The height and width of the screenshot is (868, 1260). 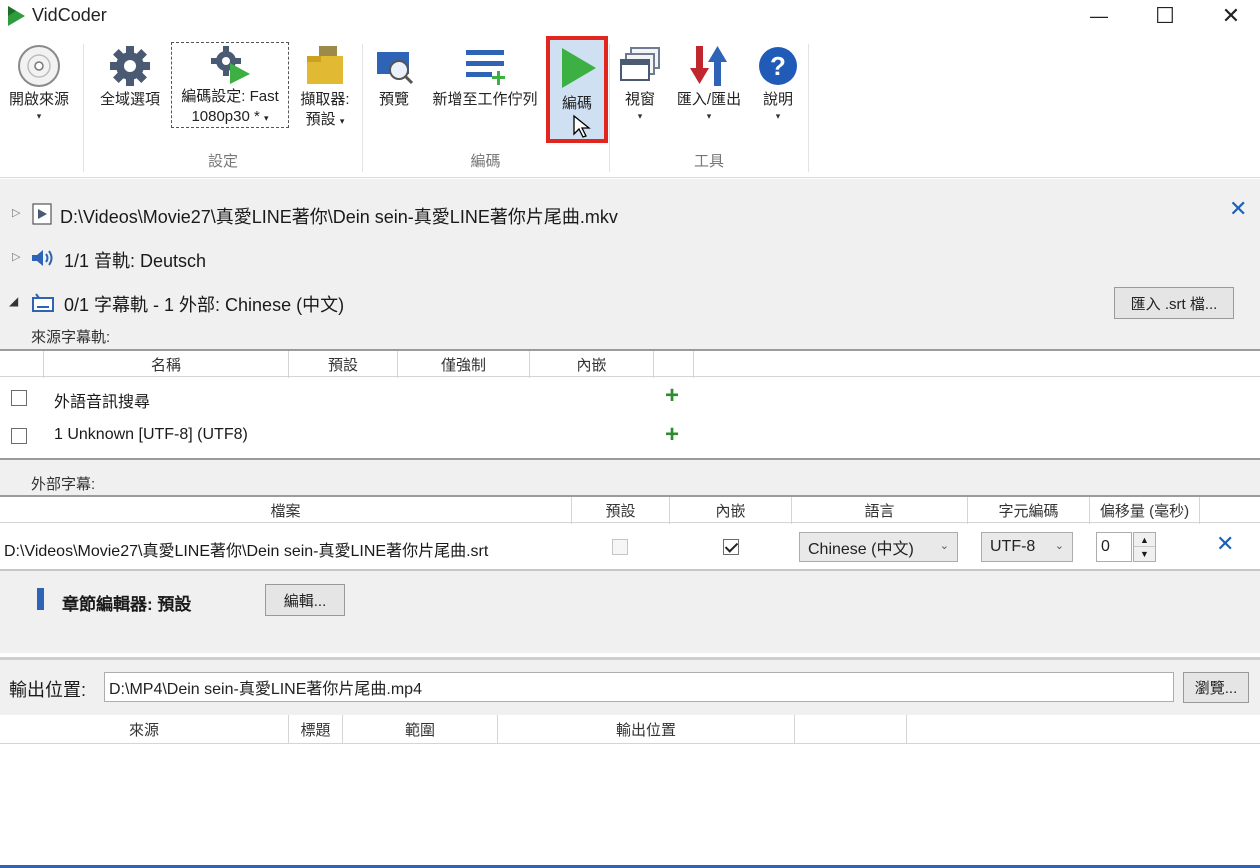 I want to click on subtitle-summary: 0/1 字幕軌 - 1 外部: Chinese (中文), so click(x=204, y=305).